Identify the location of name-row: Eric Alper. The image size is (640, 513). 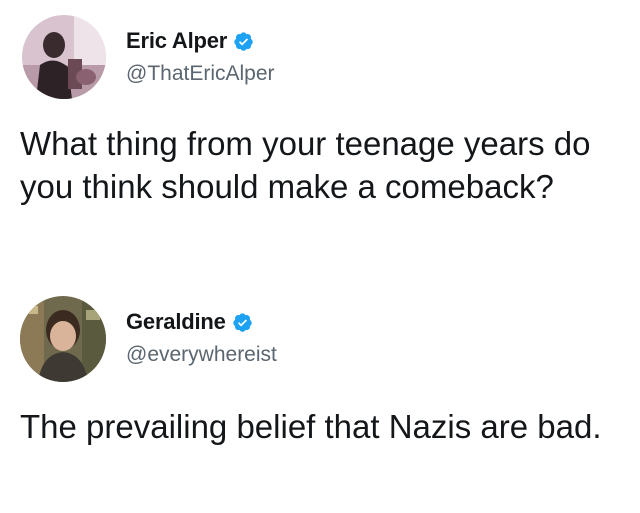
(190, 41).